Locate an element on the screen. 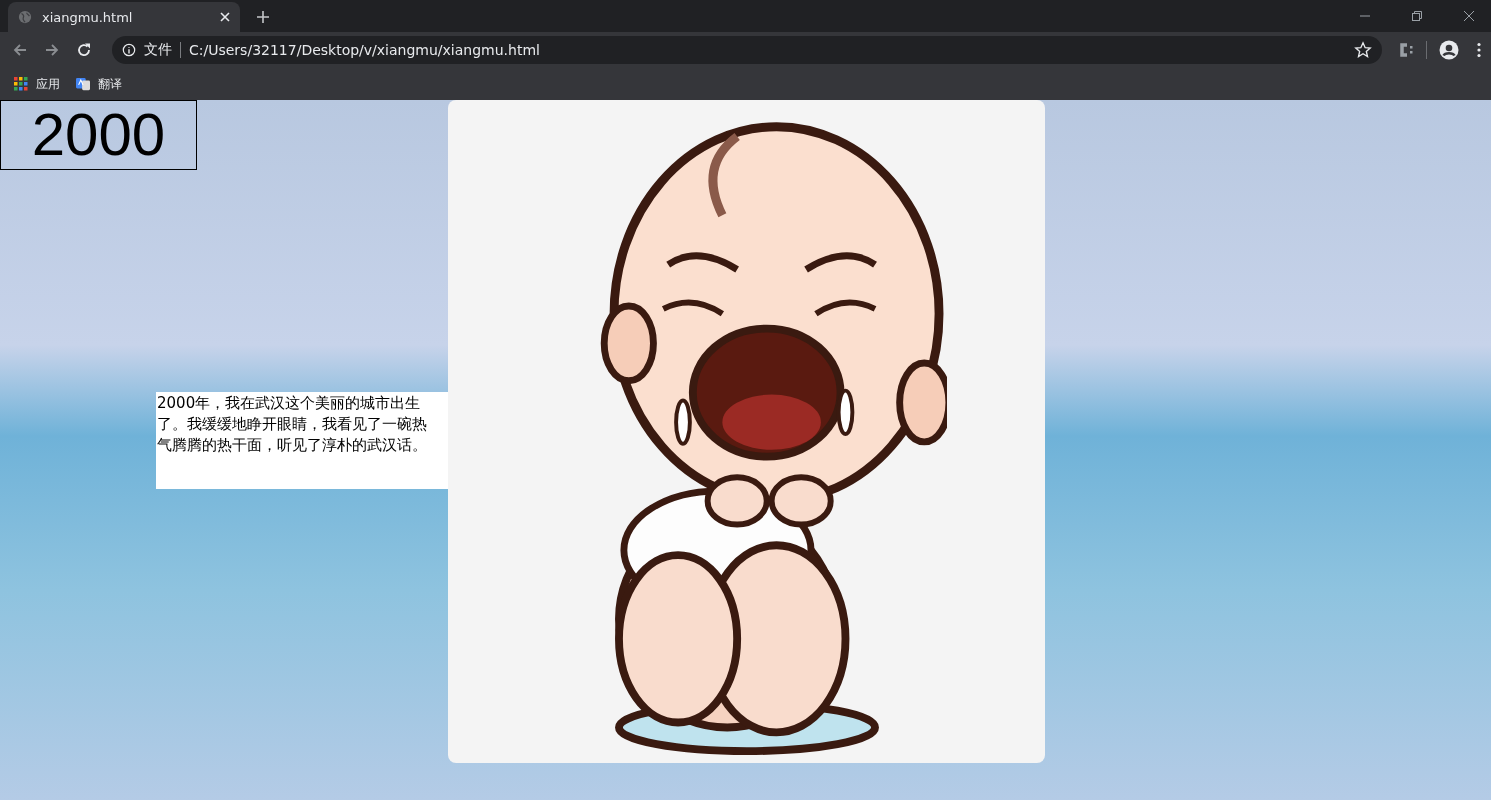  forward-arrow-icon is located at coordinates (52, 50).